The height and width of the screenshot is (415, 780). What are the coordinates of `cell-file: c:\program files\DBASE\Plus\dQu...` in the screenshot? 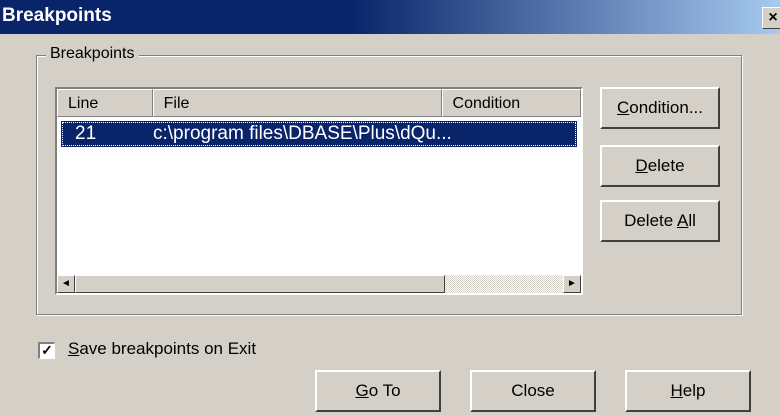 It's located at (302, 133).